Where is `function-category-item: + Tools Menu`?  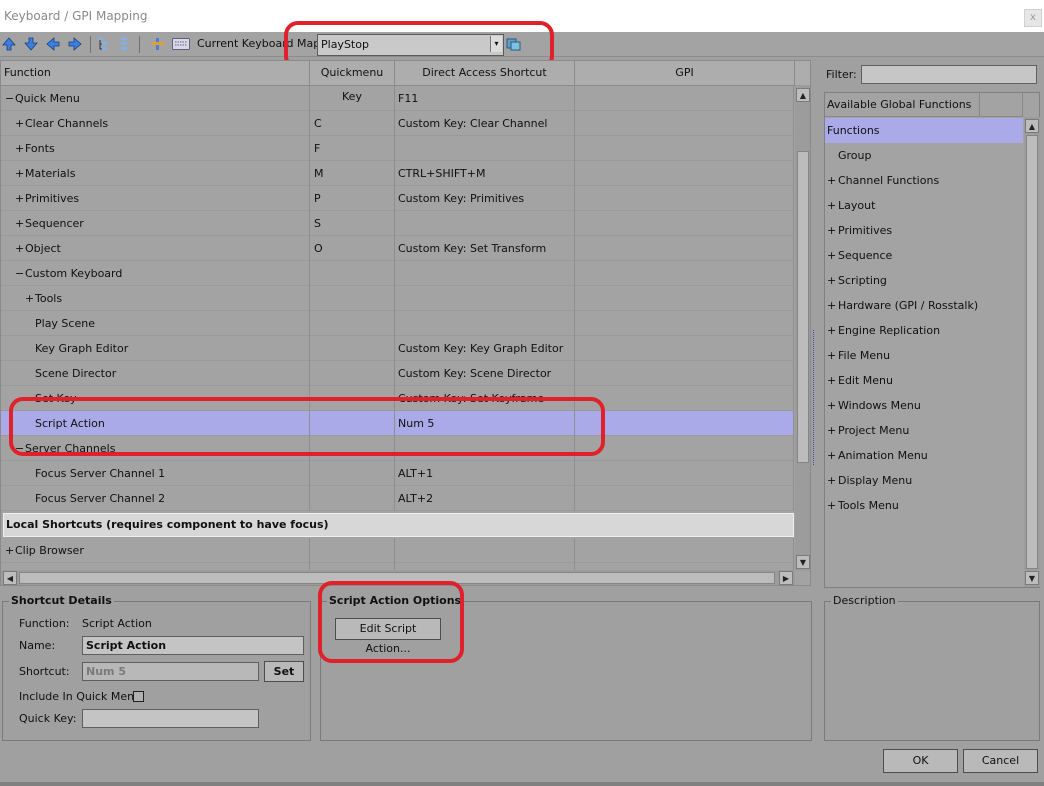 function-category-item: + Tools Menu is located at coordinates (924, 505).